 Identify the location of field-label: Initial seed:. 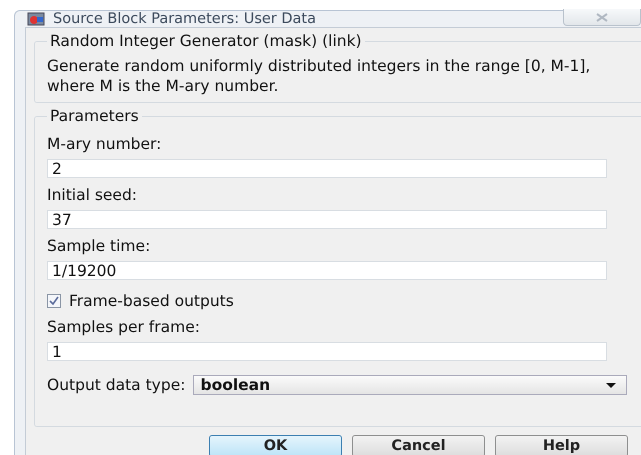
(92, 195).